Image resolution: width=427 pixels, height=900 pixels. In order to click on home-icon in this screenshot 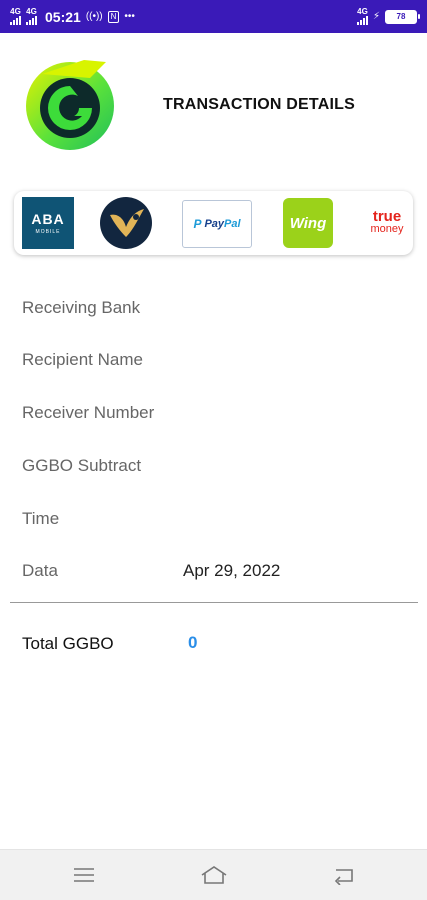, I will do `click(214, 875)`.